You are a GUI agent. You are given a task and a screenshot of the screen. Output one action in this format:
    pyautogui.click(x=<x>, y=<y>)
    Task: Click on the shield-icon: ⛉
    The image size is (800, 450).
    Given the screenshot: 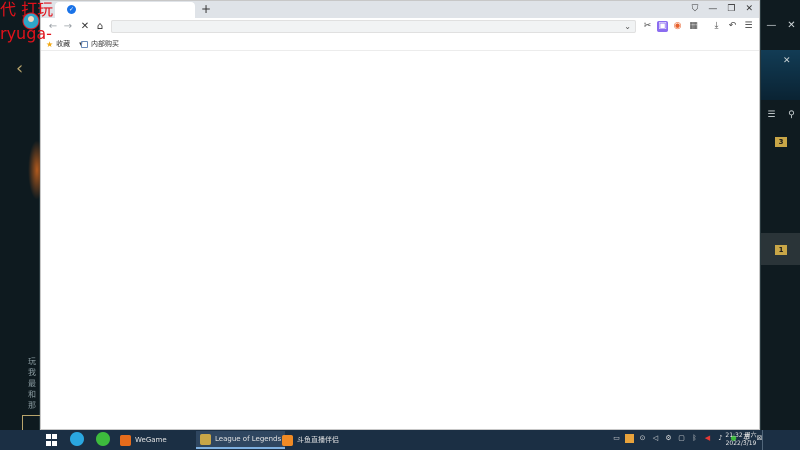 What is the action you would take?
    pyautogui.click(x=695, y=9)
    